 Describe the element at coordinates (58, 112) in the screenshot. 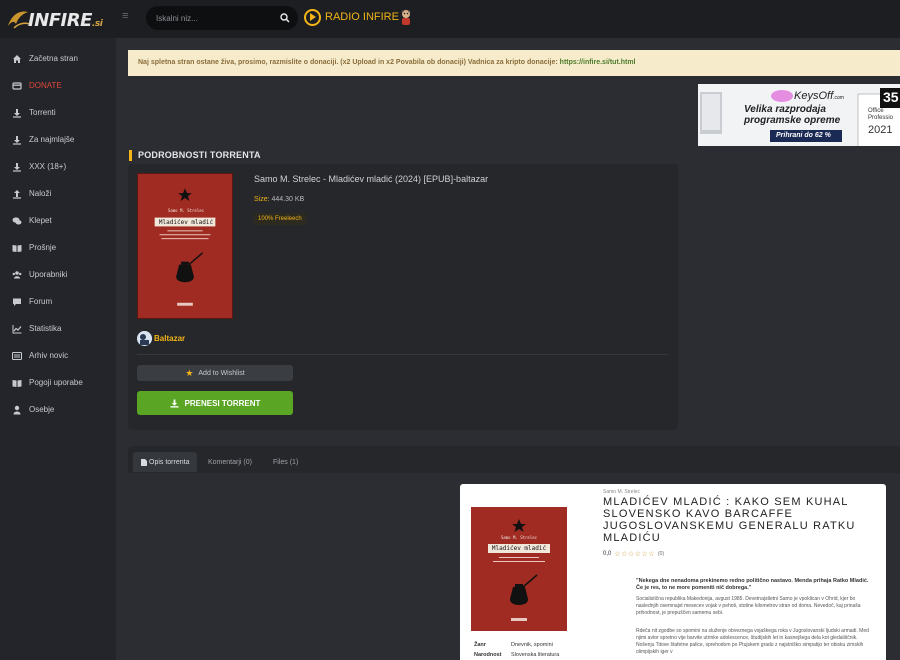

I see `sidebar-item-torrents: Torrenti` at that location.